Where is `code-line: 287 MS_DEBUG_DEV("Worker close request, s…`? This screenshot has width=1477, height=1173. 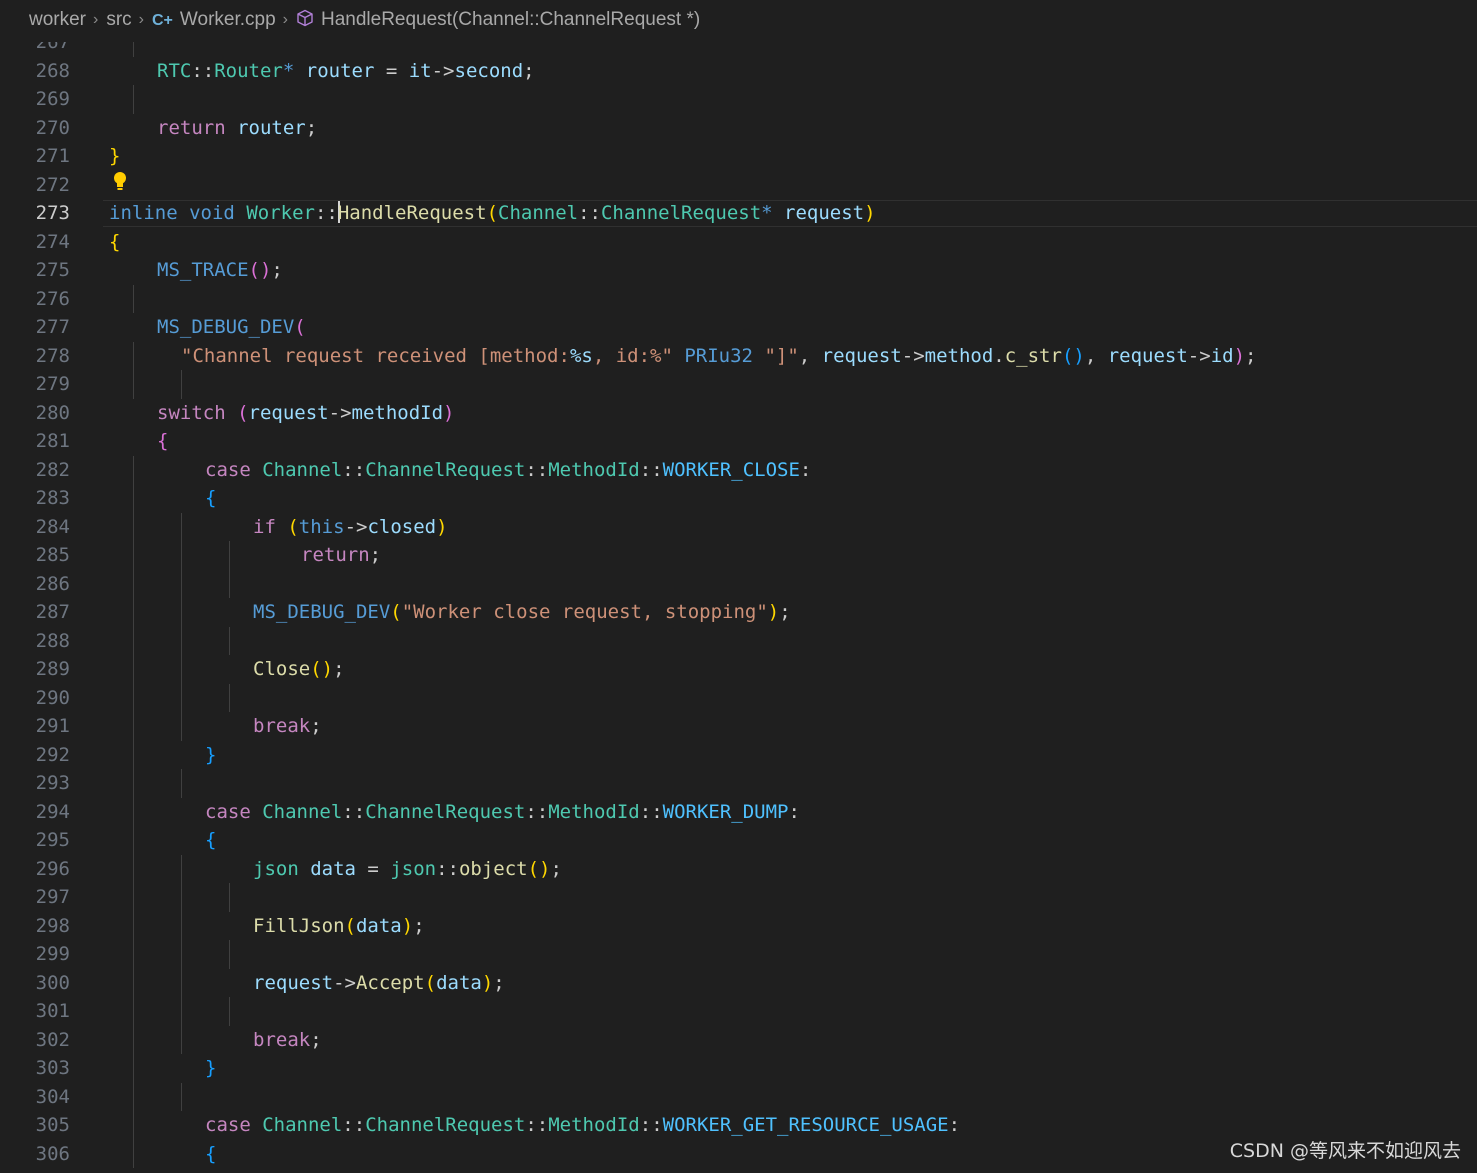 code-line: 287 MS_DEBUG_DEV("Worker close request, s… is located at coordinates (738, 612).